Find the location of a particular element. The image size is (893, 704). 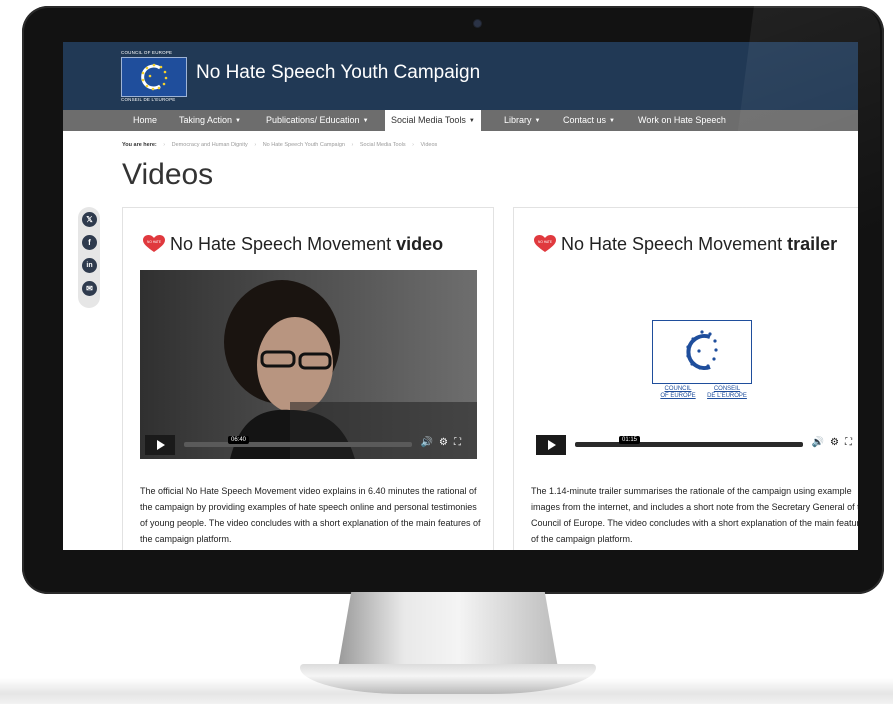

camera-dot is located at coordinates (477, 23).